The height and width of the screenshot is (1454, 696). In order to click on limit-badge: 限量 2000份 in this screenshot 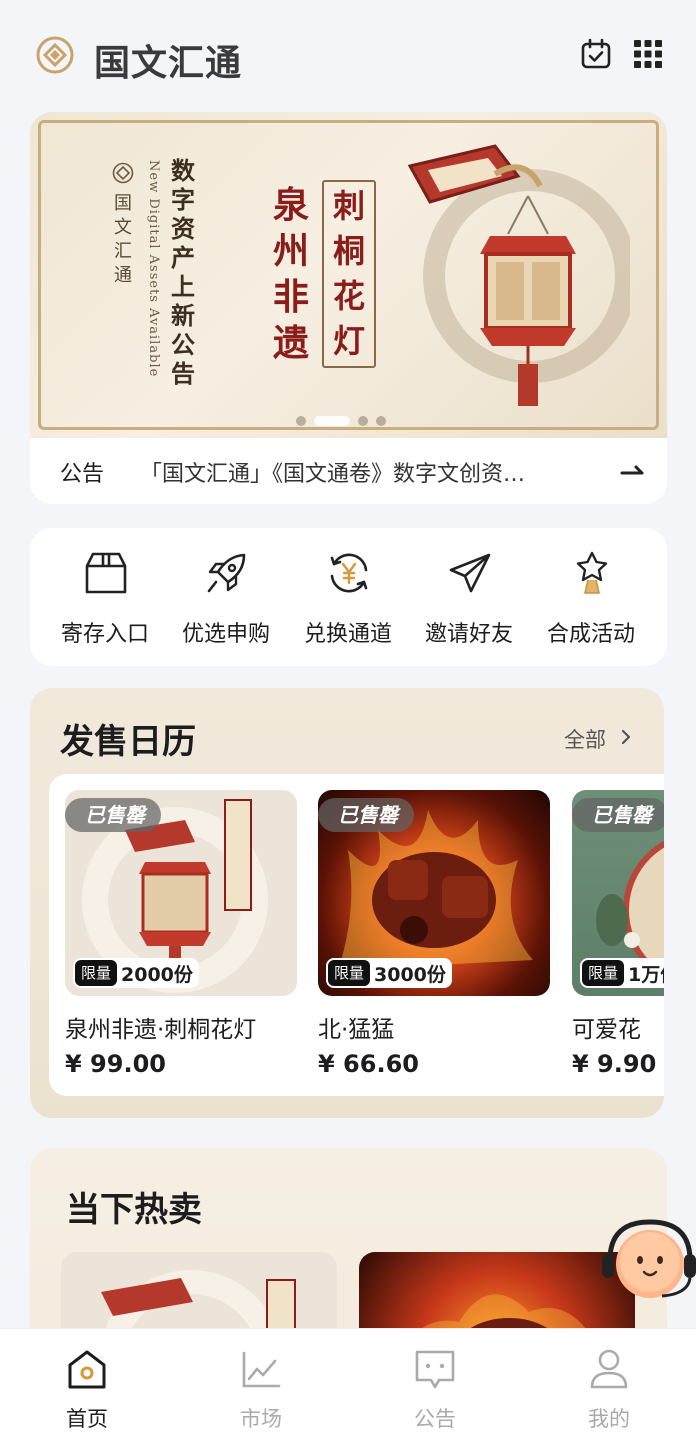, I will do `click(136, 973)`.